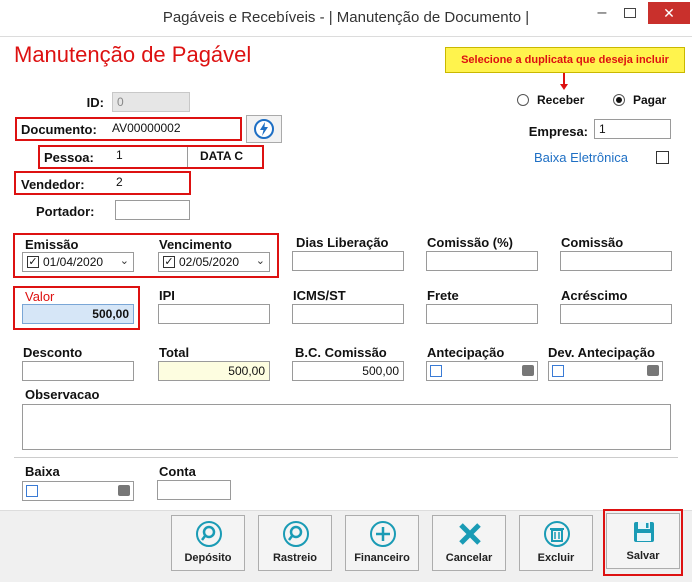  I want to click on arrow-down-icon, so click(564, 81).